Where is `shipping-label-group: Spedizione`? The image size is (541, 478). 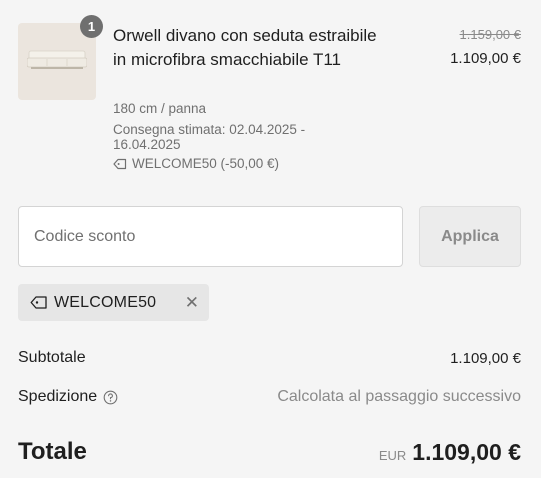
shipping-label-group: Spedizione is located at coordinates (68, 397).